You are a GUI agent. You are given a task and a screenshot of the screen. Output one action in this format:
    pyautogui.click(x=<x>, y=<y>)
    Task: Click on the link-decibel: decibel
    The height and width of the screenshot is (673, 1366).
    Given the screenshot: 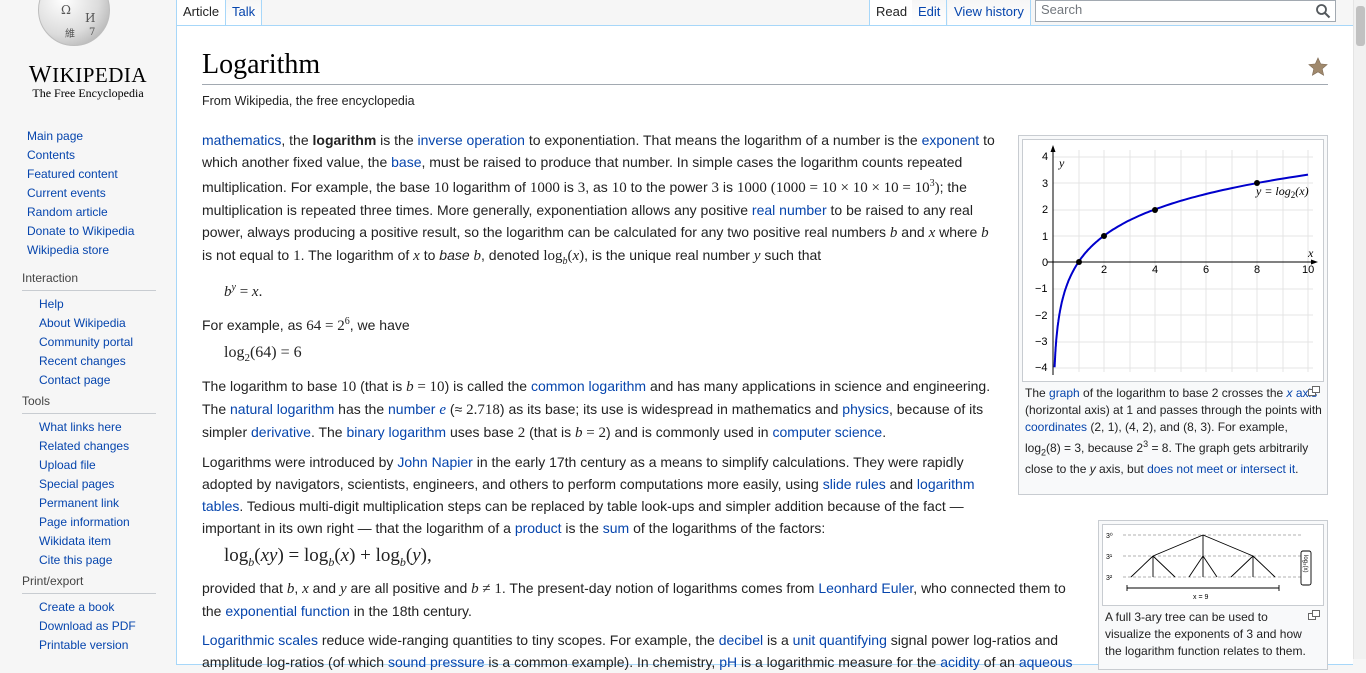 What is the action you would take?
    pyautogui.click(x=741, y=640)
    